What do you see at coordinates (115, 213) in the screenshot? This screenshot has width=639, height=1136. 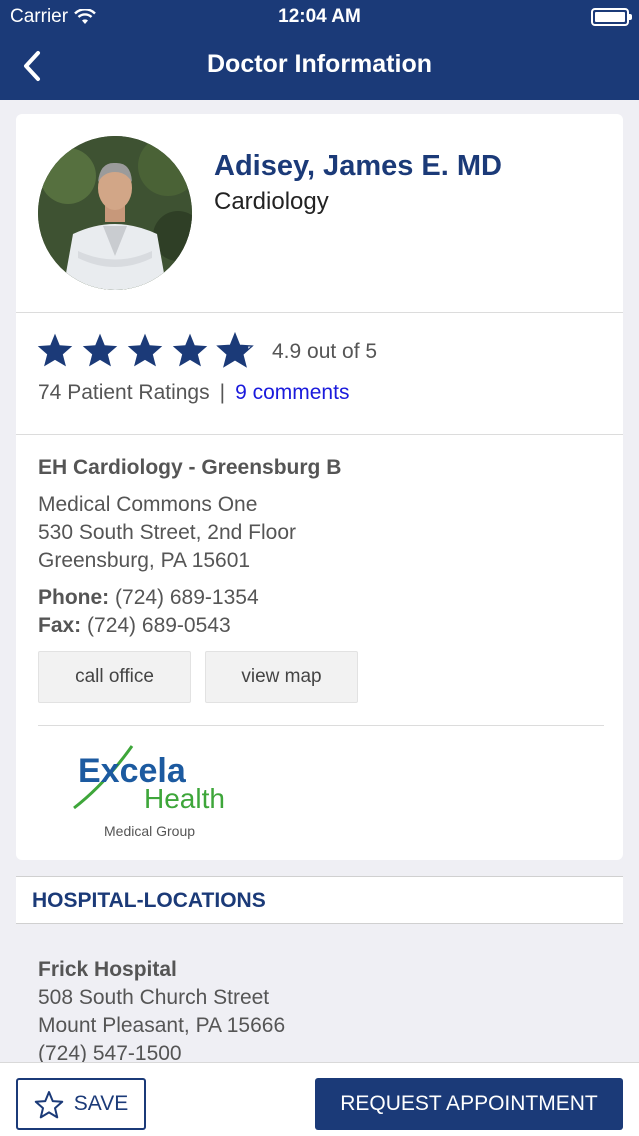 I see `doctor-avatar` at bounding box center [115, 213].